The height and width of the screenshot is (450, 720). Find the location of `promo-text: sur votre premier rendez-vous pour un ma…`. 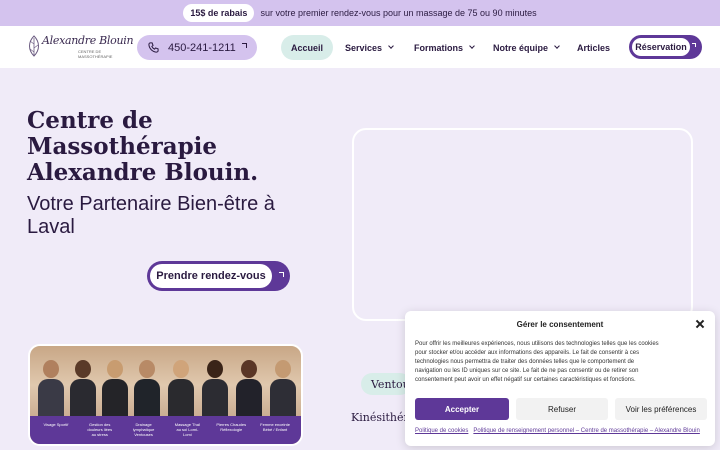

promo-text: sur votre premier rendez-vous pour un ma… is located at coordinates (398, 13).